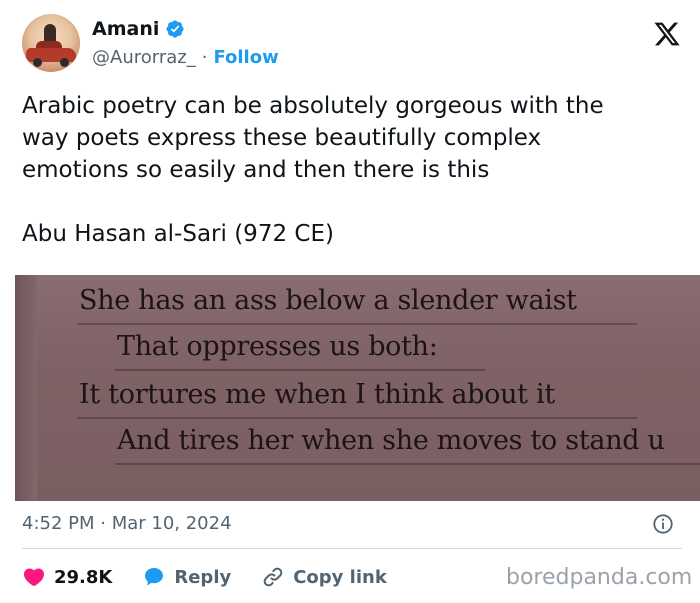 This screenshot has height=603, width=700. What do you see at coordinates (26, 388) in the screenshot?
I see `page-edge` at bounding box center [26, 388].